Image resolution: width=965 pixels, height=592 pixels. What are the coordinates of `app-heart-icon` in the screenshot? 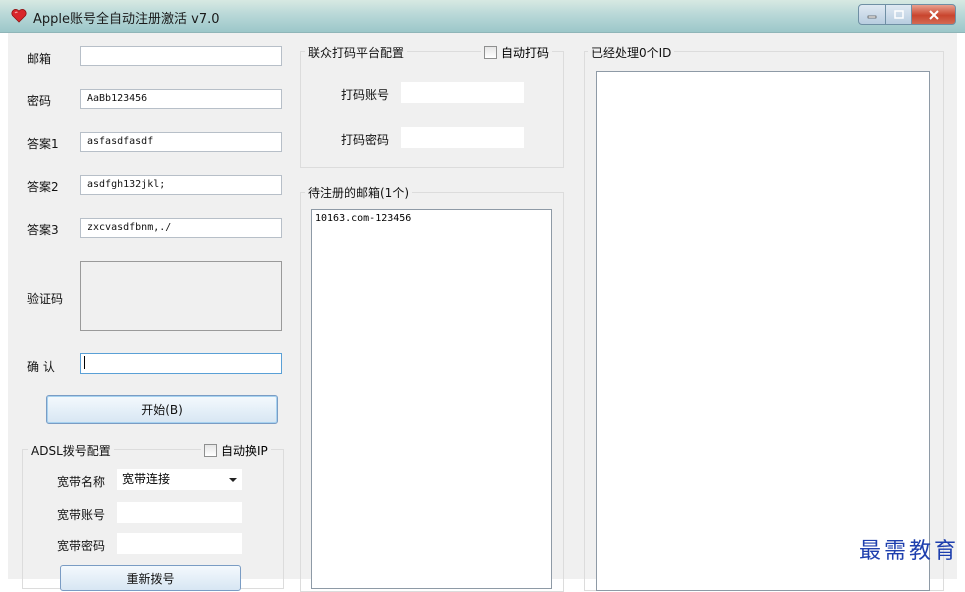 It's located at (19, 16).